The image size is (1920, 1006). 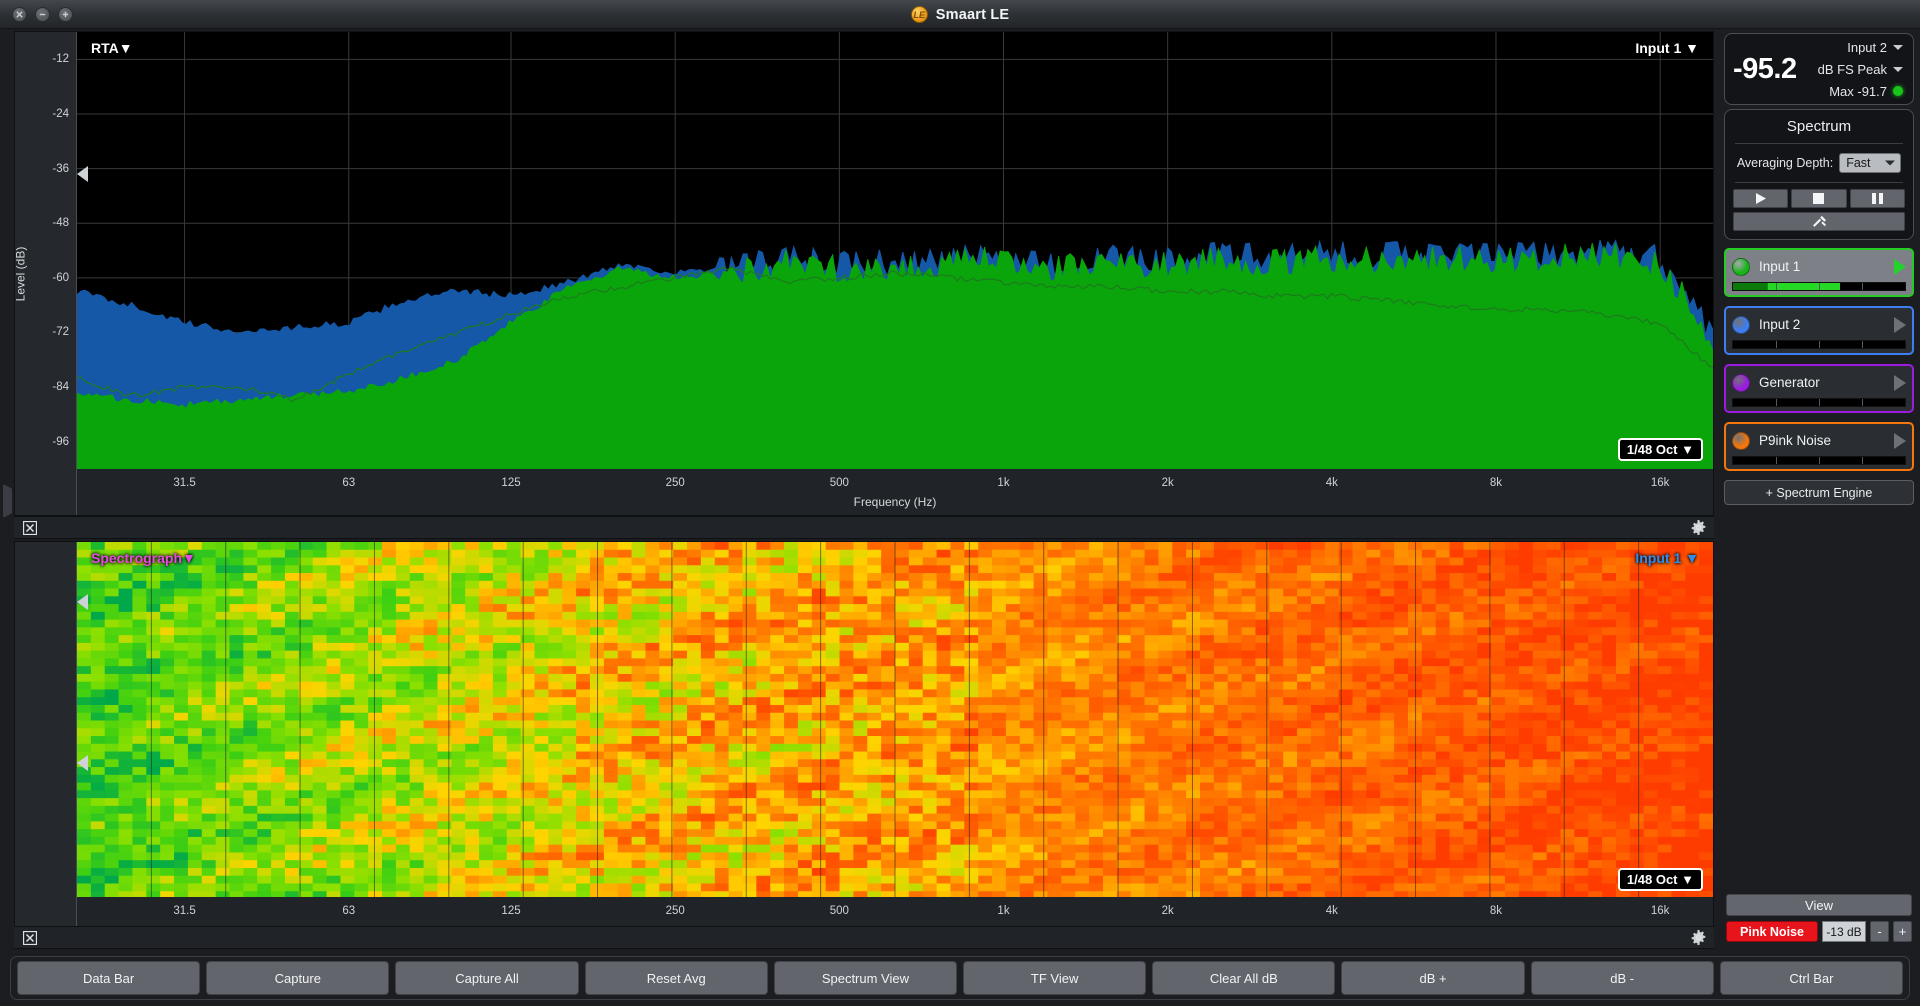 I want to click on spectrograph-divider-bar, so click(x=864, y=937).